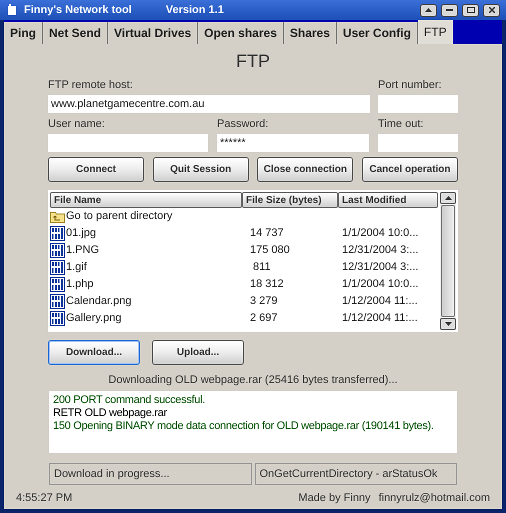 The width and height of the screenshot is (506, 513). I want to click on maximize-icon, so click(470, 10).